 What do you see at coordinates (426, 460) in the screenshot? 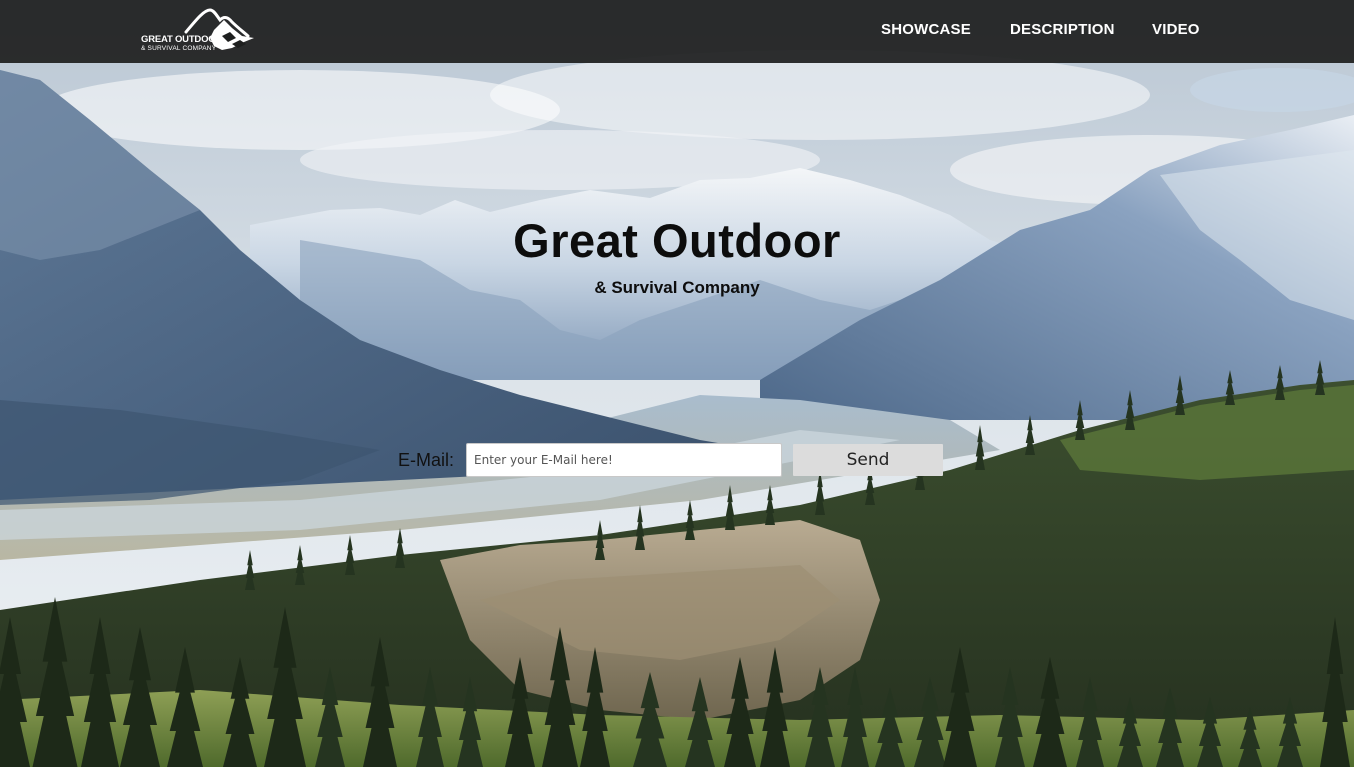
I see `email-label: E-Mail:` at bounding box center [426, 460].